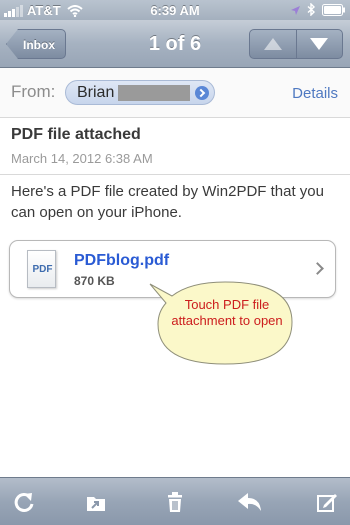 The image size is (350, 525). Describe the element at coordinates (315, 93) in the screenshot. I see `details-link: Details` at that location.